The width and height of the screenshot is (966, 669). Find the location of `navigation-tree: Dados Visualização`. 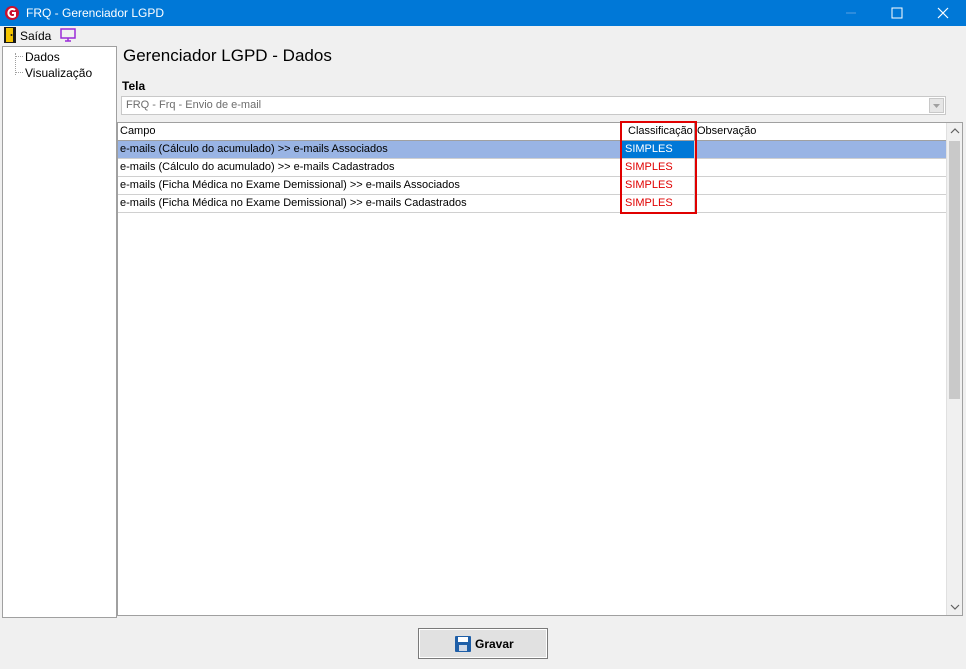

navigation-tree: Dados Visualização is located at coordinates (59, 332).